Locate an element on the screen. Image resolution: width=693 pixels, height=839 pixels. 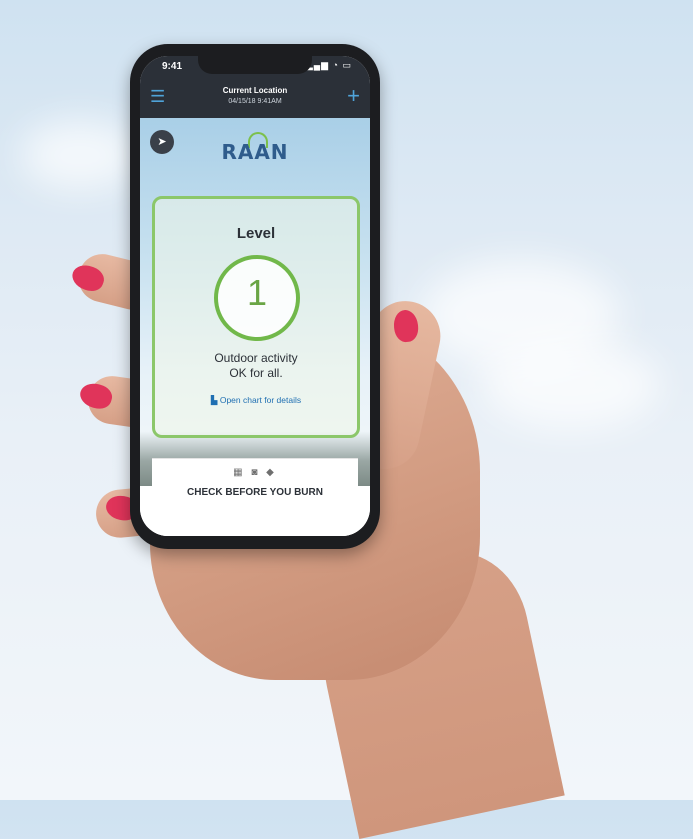
open-chart-link: ▙ Open chart for details is located at coordinates (256, 400).